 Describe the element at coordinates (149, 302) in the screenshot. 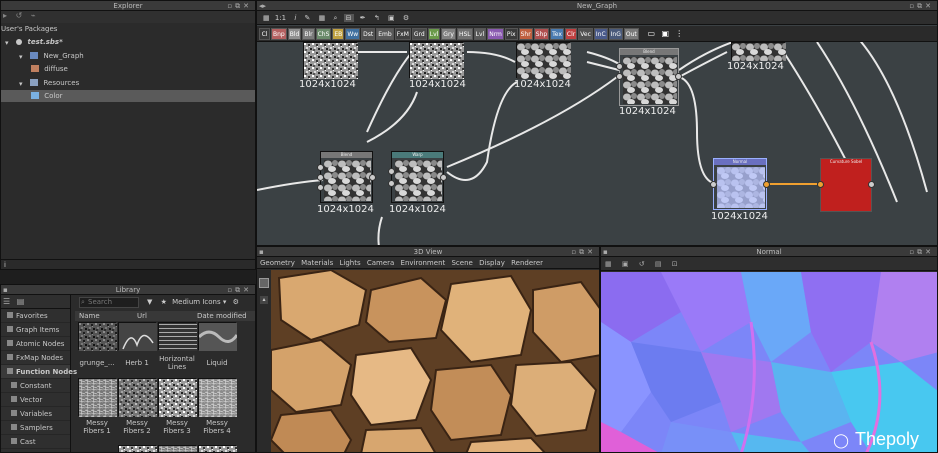

I see `filter-icon: ▼` at that location.